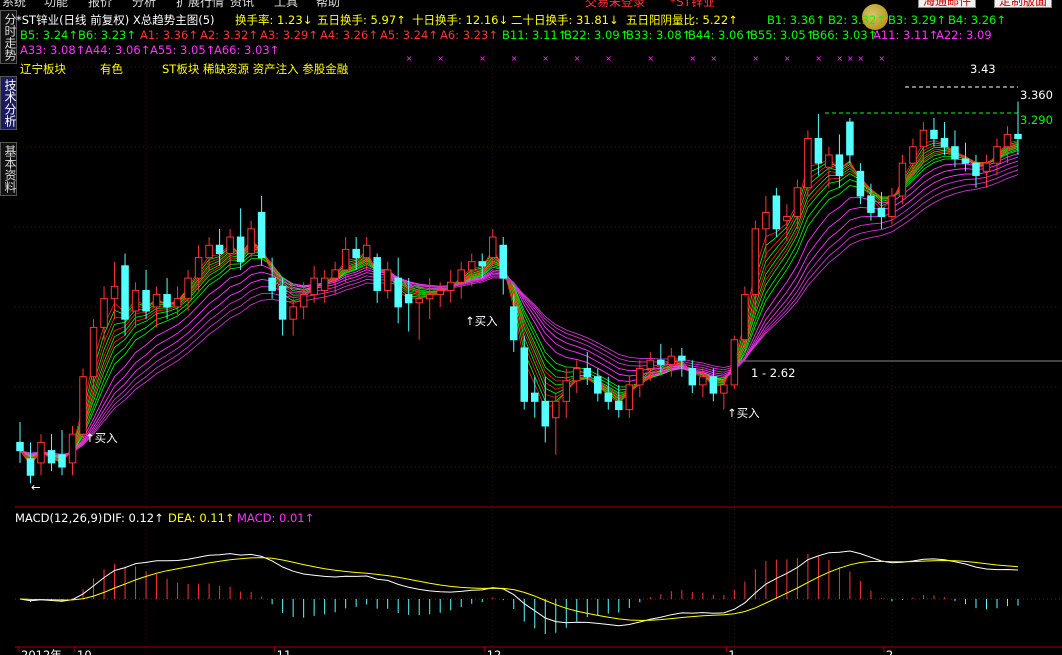 This screenshot has height=655, width=1062. What do you see at coordinates (658, 35) in the screenshot?
I see `ma-B33: B33: 3.08↑` at bounding box center [658, 35].